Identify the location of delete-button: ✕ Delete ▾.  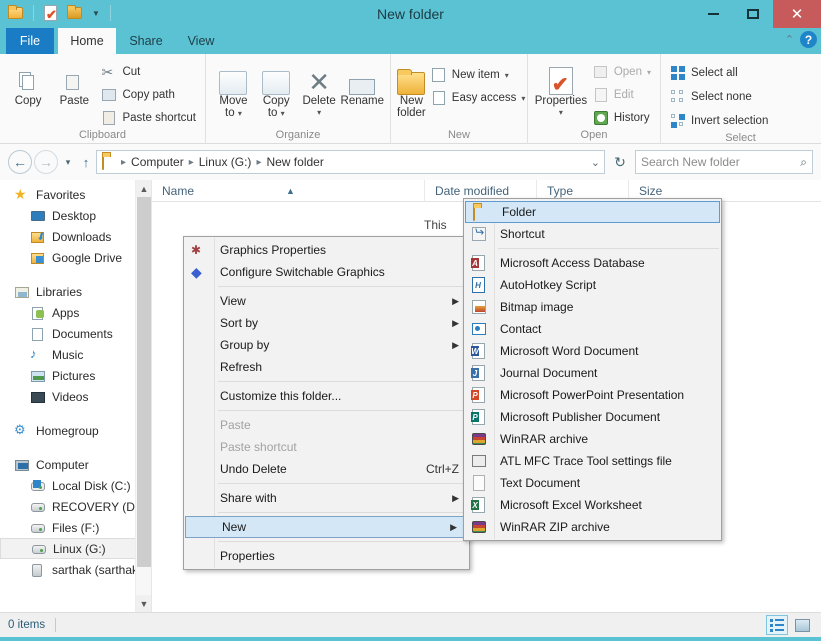
(319, 89).